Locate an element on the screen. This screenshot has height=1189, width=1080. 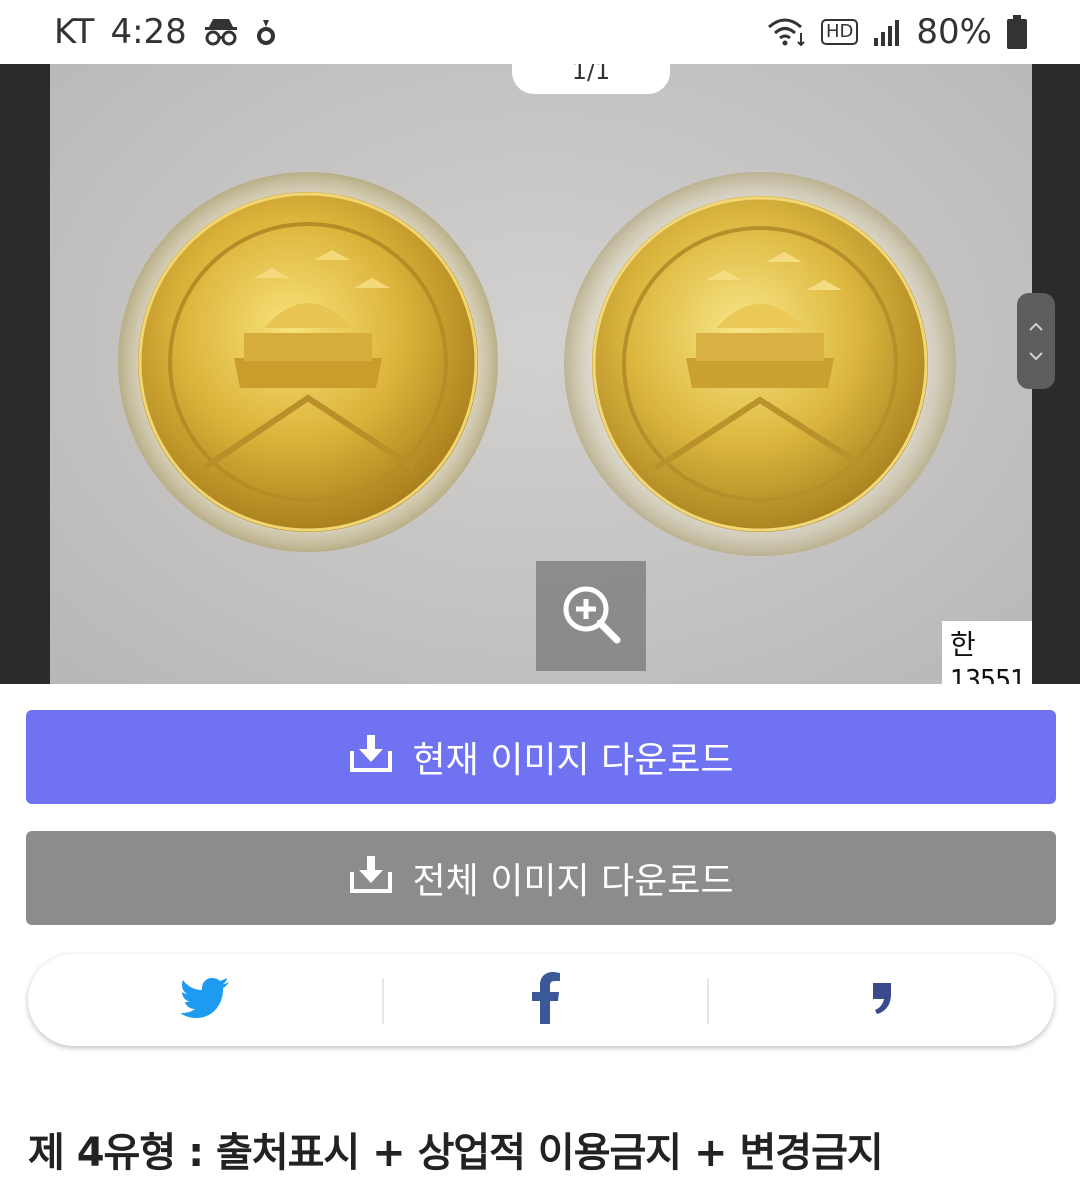
signal-icon is located at coordinates (887, 32).